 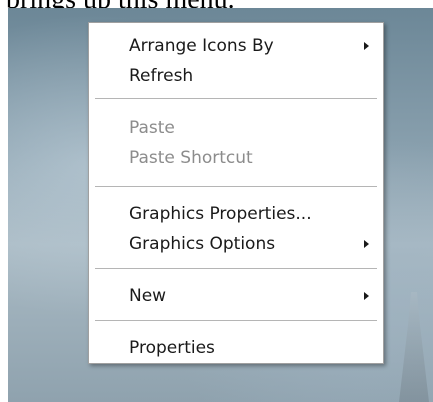 I want to click on menu-item-paste-shortcut: Paste Shortcut, so click(x=252, y=158).